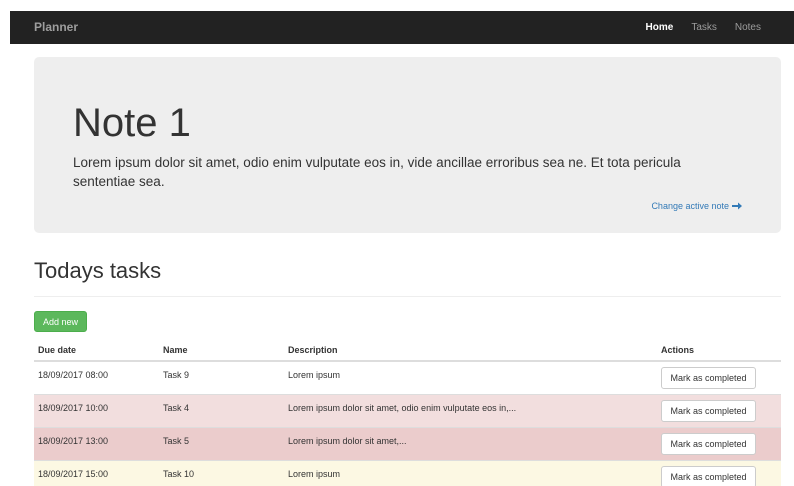  What do you see at coordinates (704, 27) in the screenshot?
I see `nav-tasks-link: Tasks` at bounding box center [704, 27].